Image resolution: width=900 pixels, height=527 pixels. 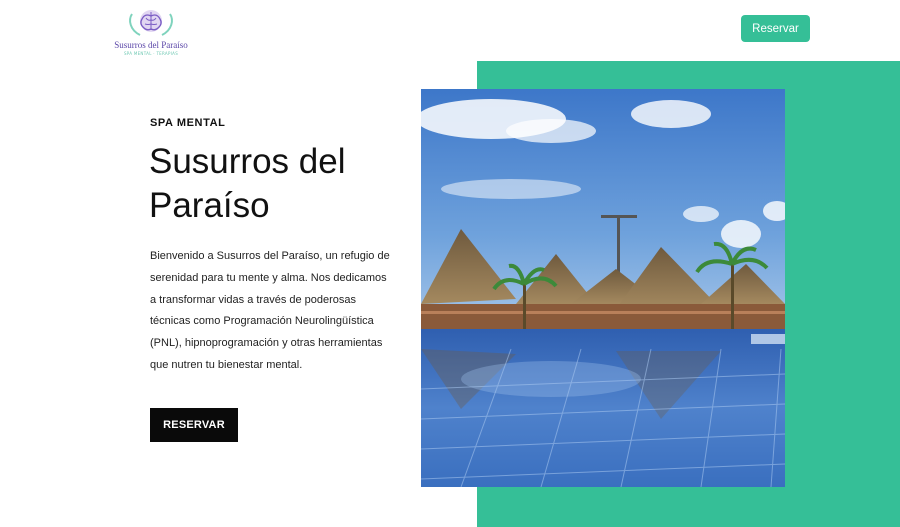 I want to click on hero-eyebrow: SPA MENTAL, so click(x=188, y=123).